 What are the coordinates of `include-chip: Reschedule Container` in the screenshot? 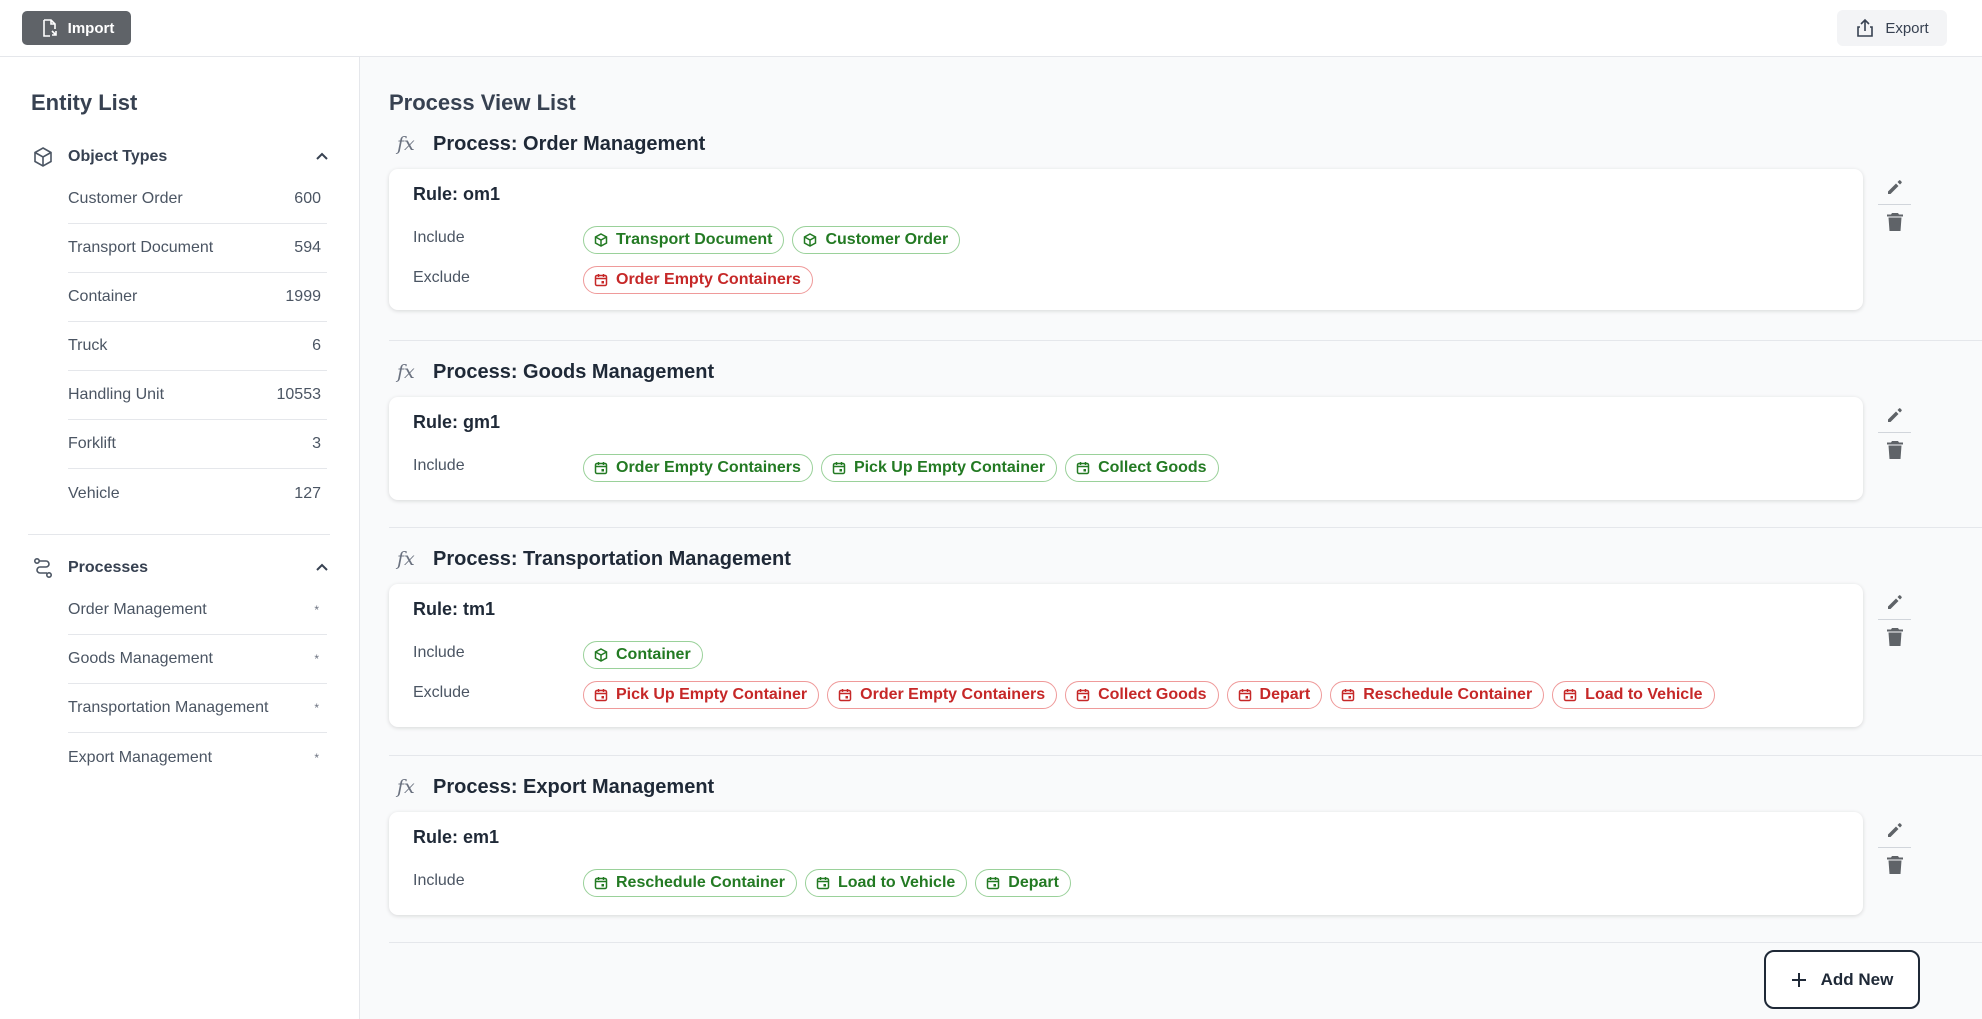 It's located at (690, 883).